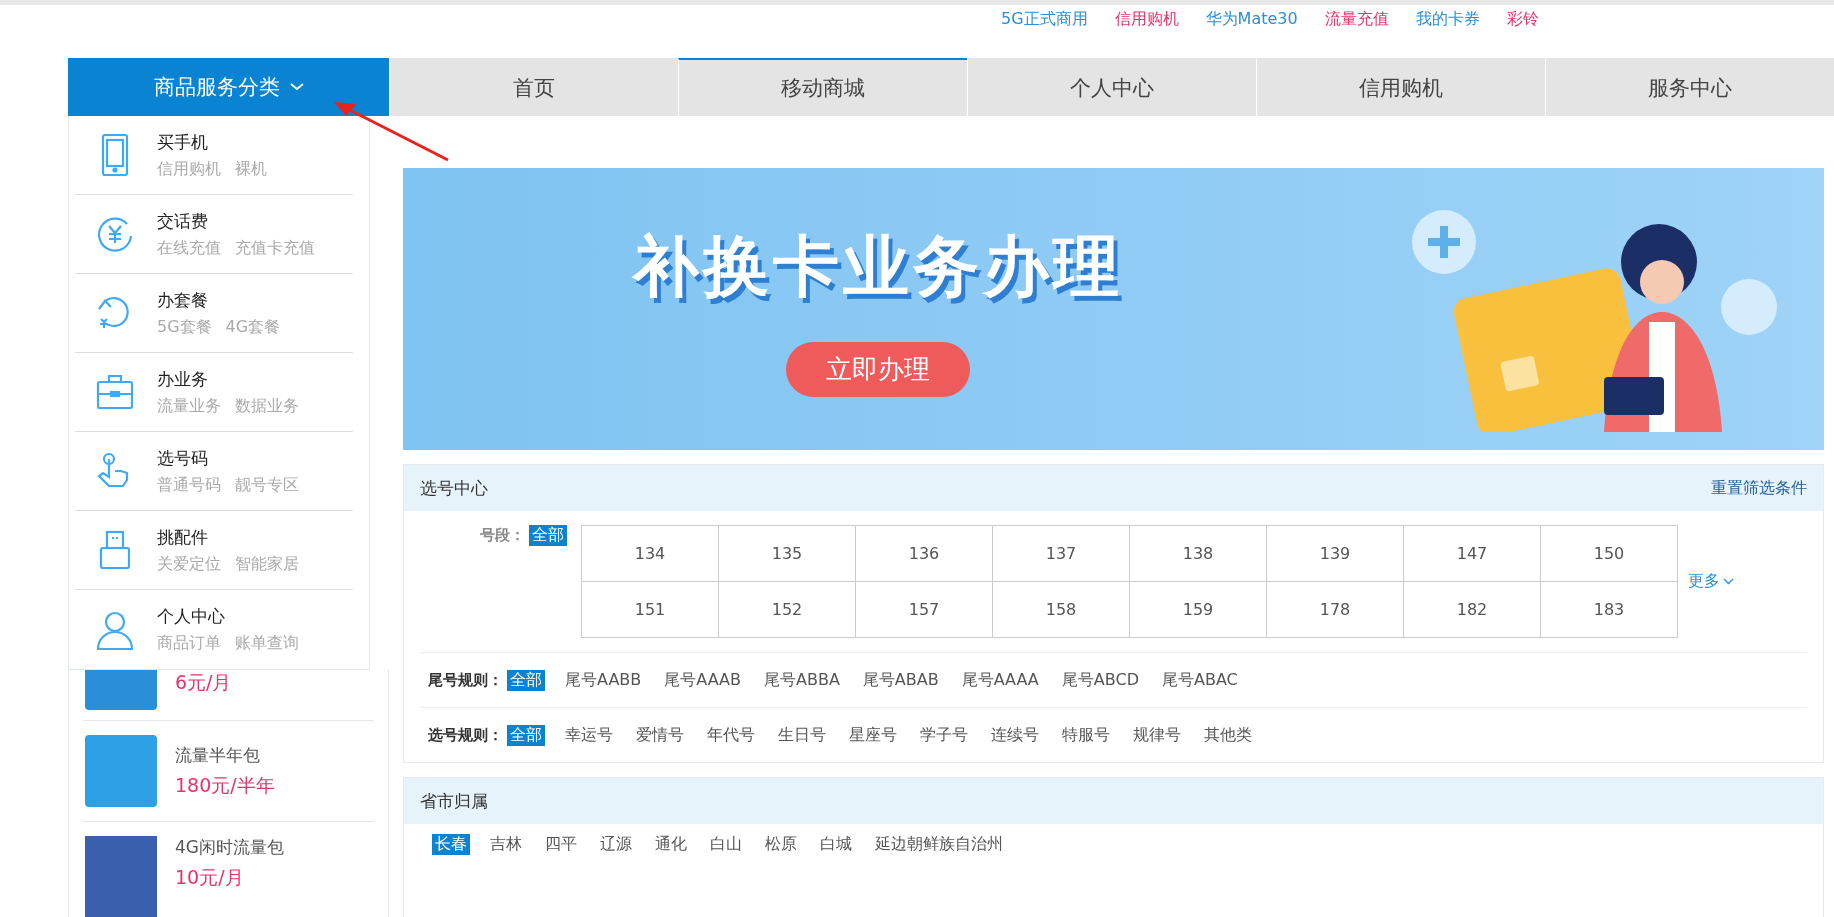 This screenshot has height=917, width=1834. What do you see at coordinates (1146, 19) in the screenshot?
I see `top-link: 信用购机` at bounding box center [1146, 19].